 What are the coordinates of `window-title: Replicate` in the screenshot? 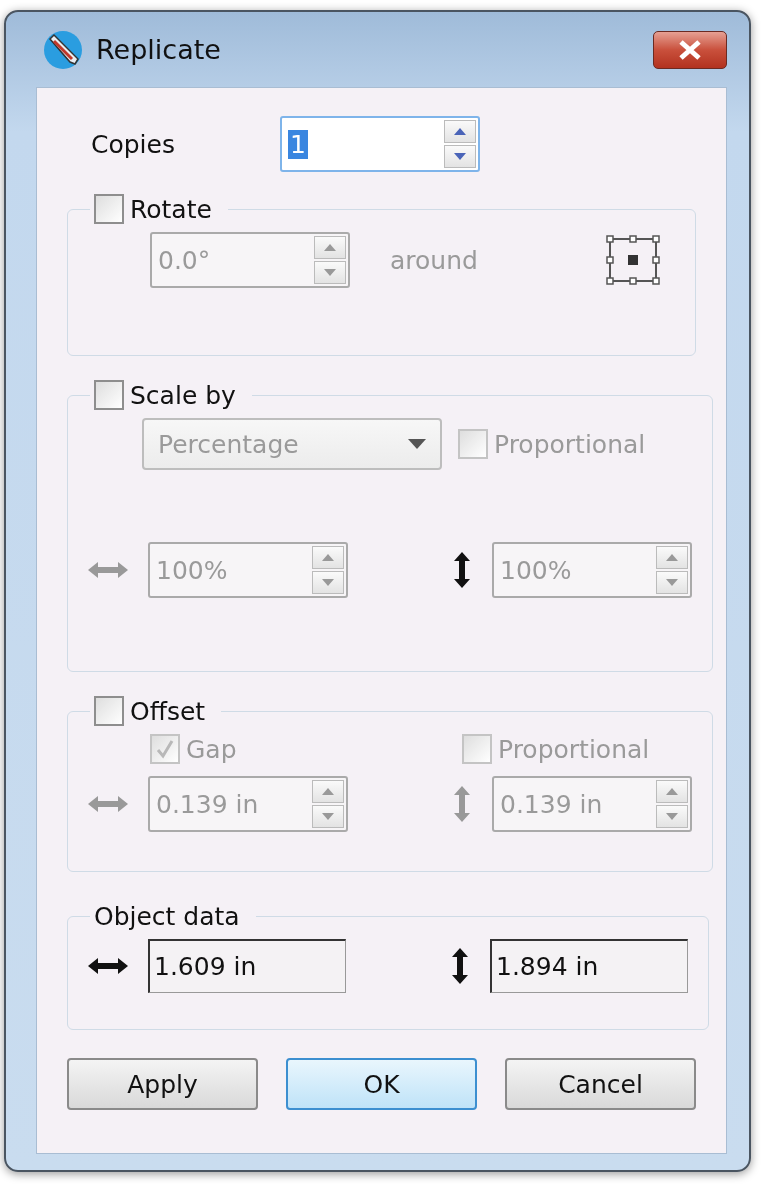 It's located at (159, 49).